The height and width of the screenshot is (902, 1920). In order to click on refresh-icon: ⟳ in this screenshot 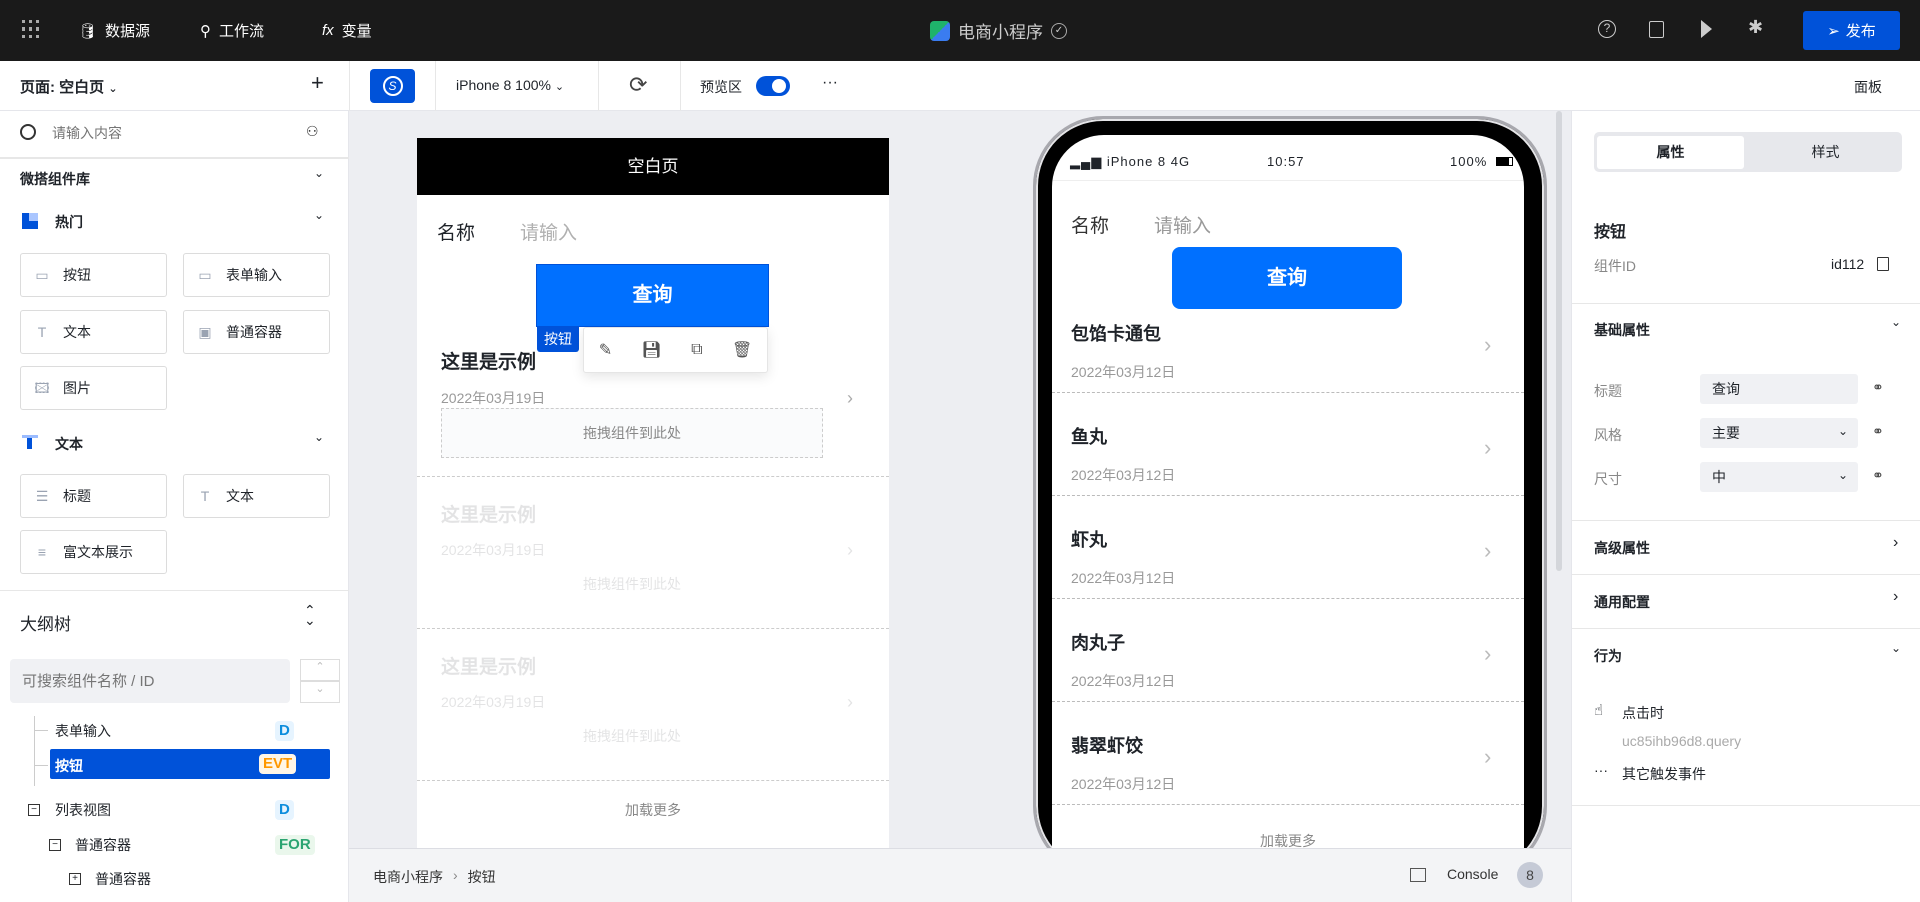, I will do `click(638, 85)`.